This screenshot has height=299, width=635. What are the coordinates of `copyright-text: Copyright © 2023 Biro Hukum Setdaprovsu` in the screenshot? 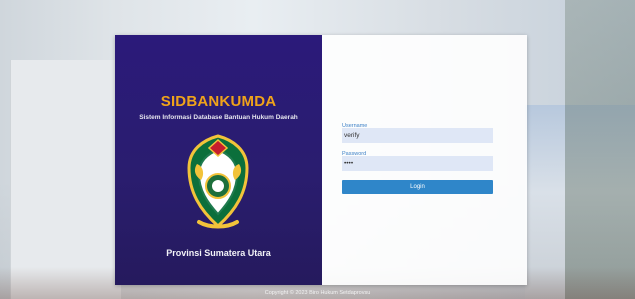 It's located at (317, 293).